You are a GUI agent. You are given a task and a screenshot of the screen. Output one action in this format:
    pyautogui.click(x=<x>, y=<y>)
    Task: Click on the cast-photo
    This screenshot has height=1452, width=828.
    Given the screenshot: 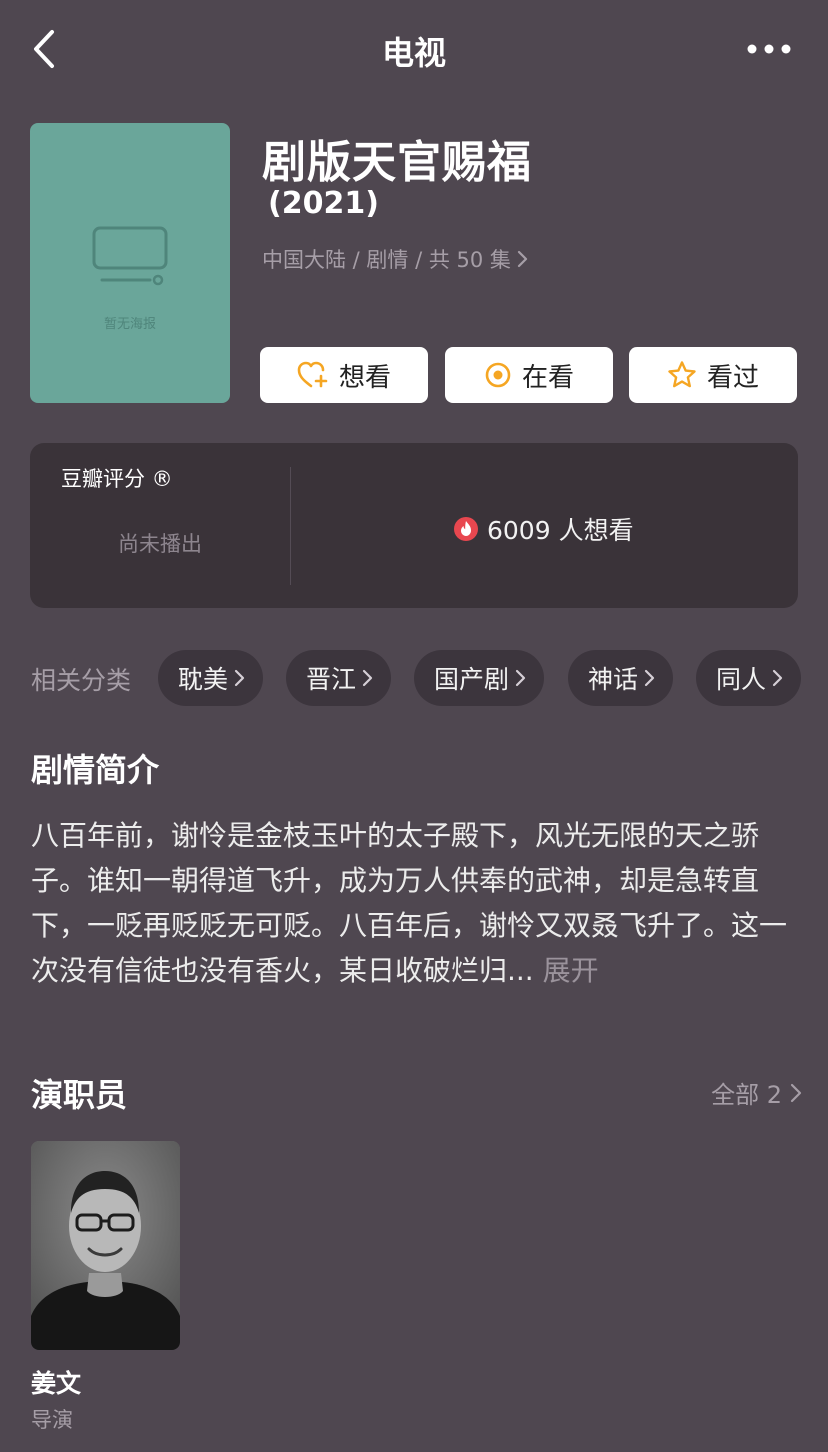 What is the action you would take?
    pyautogui.click(x=105, y=1245)
    